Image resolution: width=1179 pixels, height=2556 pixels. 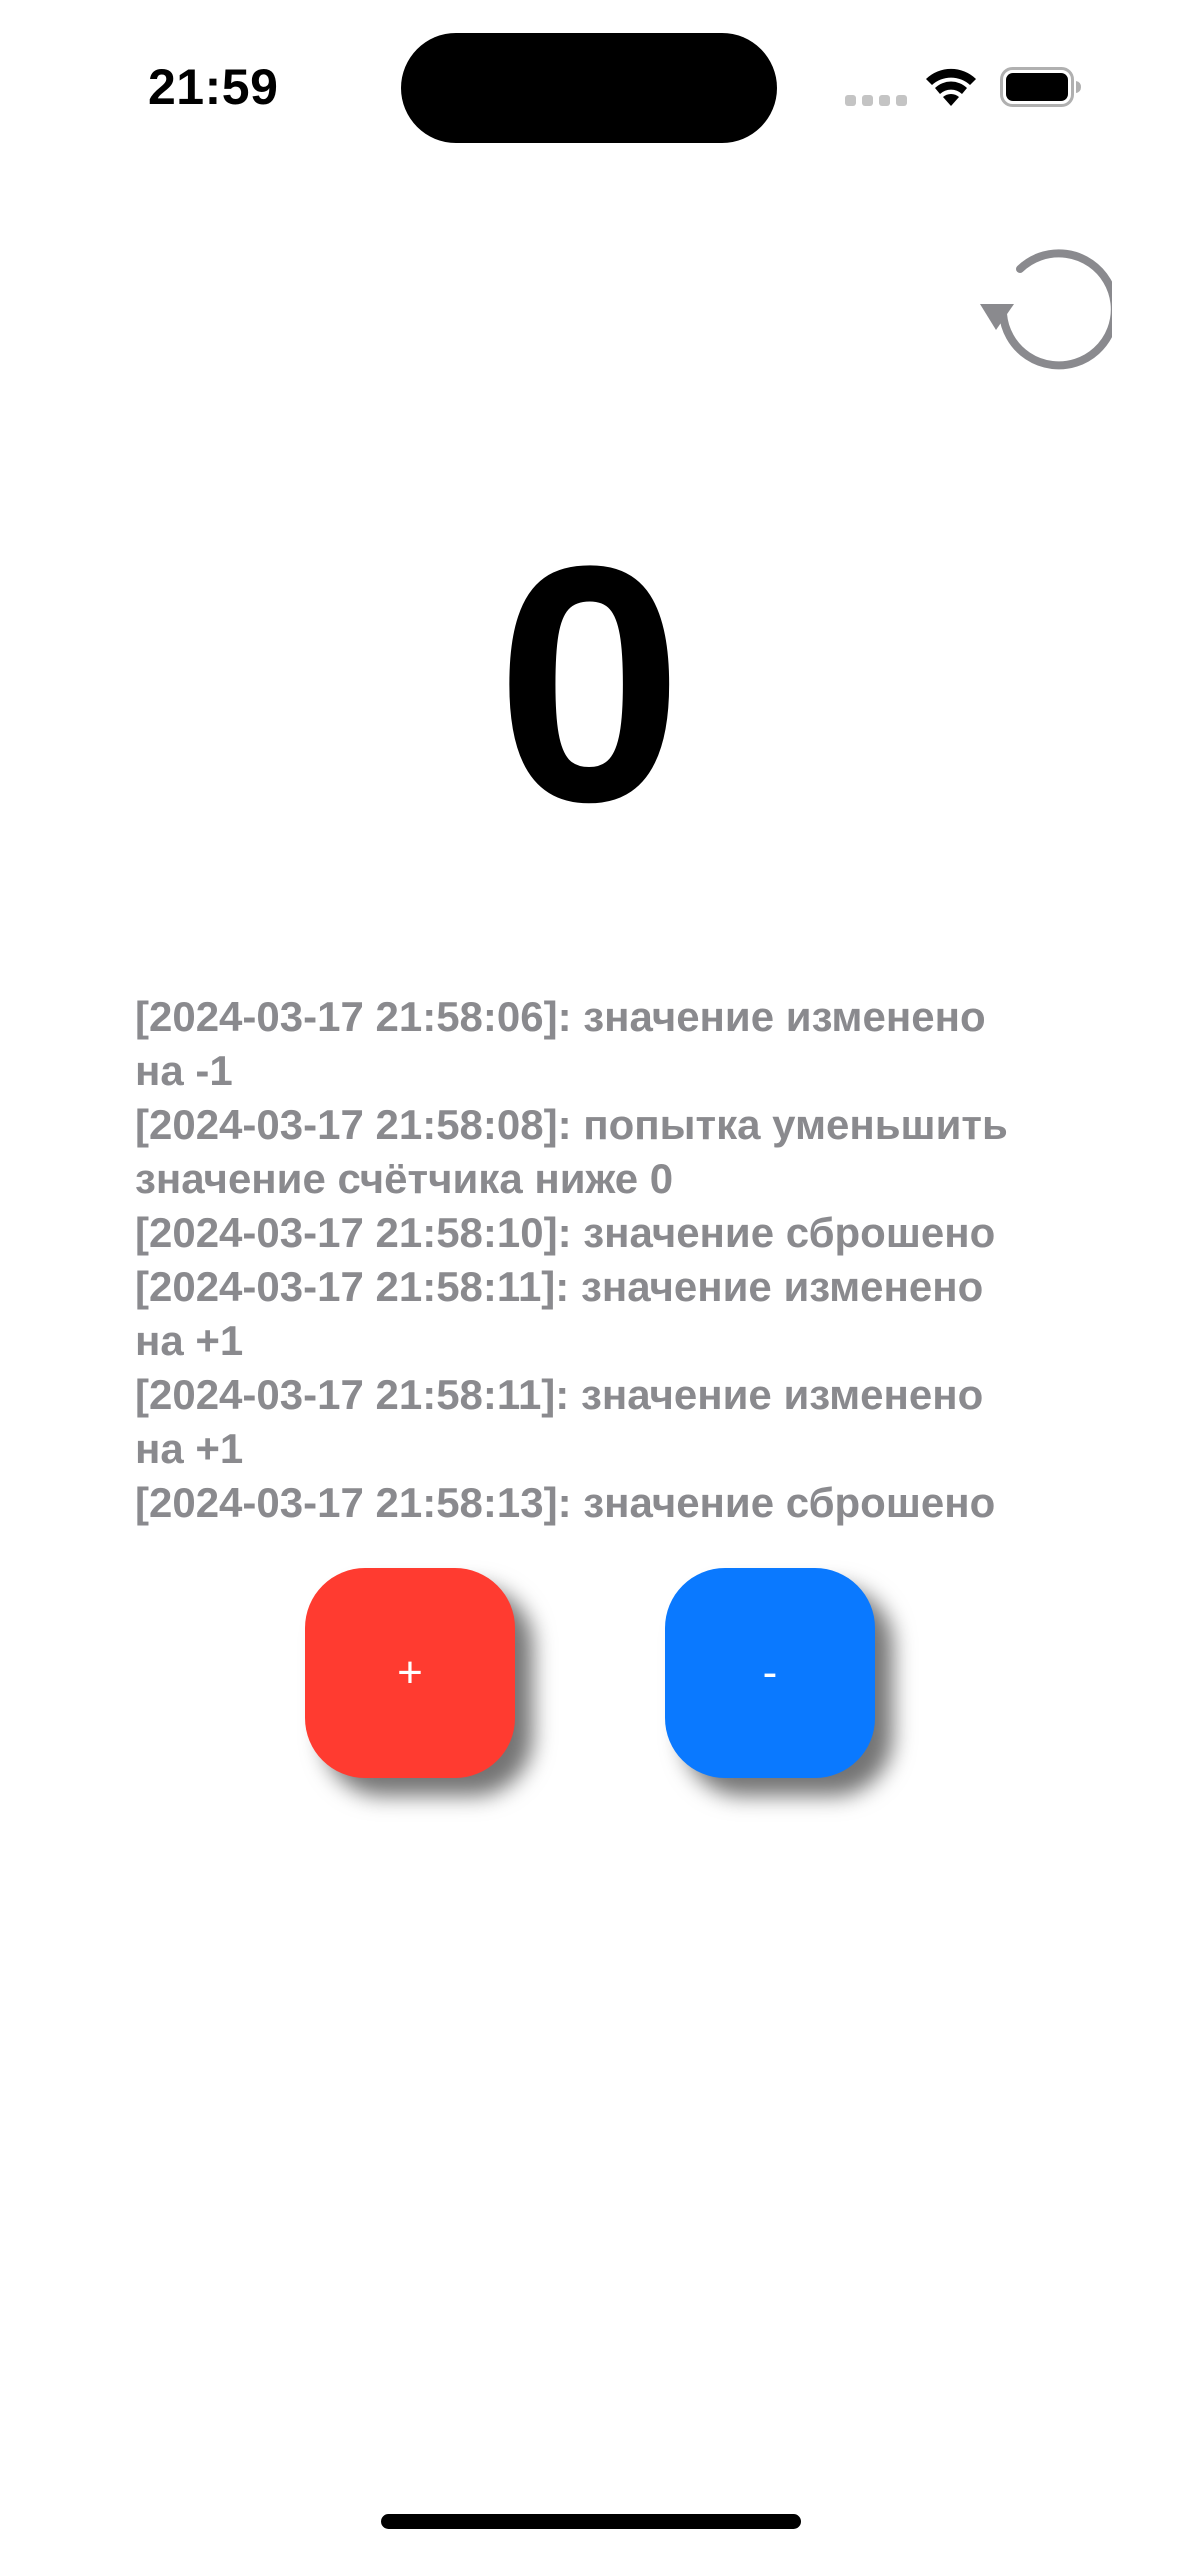 What do you see at coordinates (589, 88) in the screenshot?
I see `dynamic-island` at bounding box center [589, 88].